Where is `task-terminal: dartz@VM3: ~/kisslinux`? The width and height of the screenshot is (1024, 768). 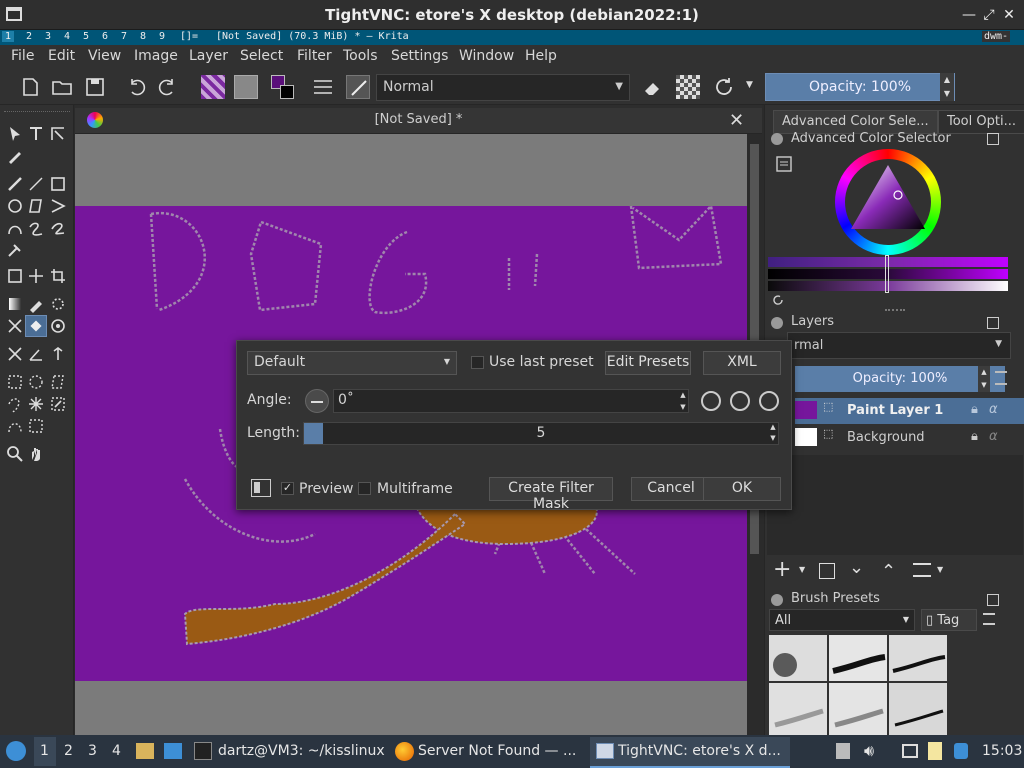 task-terminal: dartz@VM3: ~/kisslinux is located at coordinates (301, 751).